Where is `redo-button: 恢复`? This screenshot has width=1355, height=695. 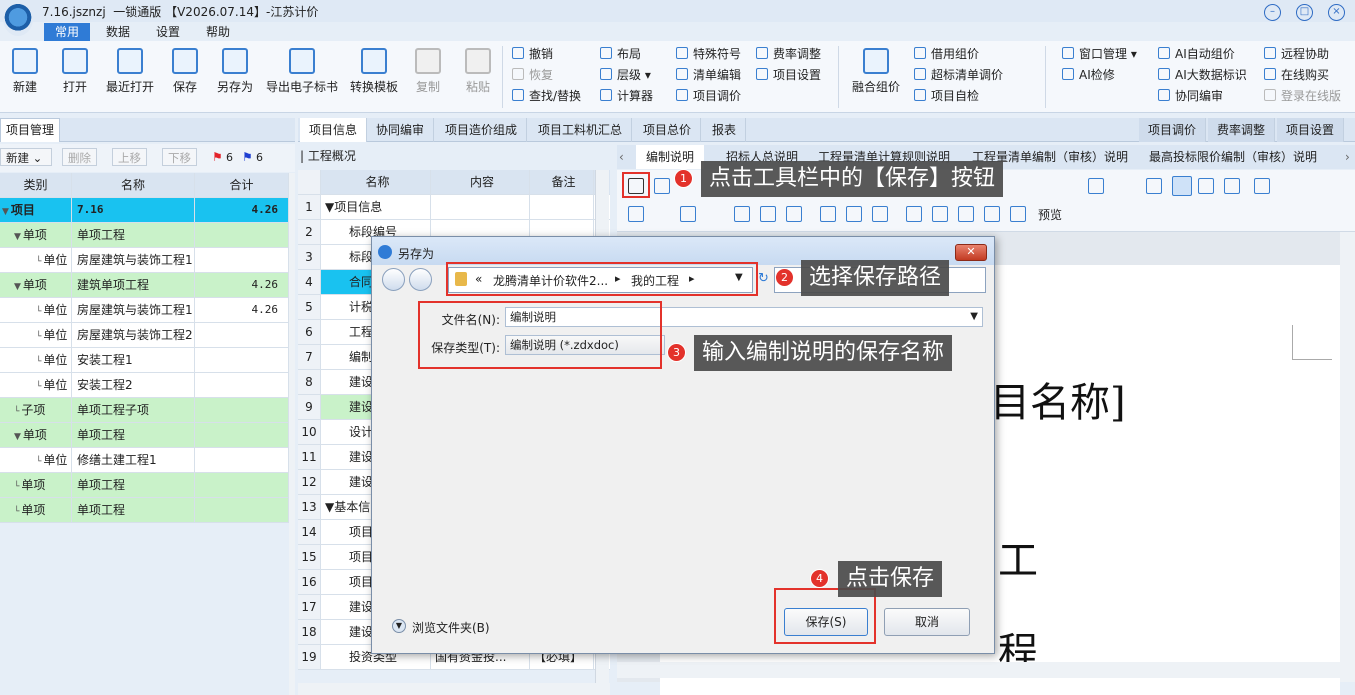 redo-button: 恢复 is located at coordinates (532, 75).